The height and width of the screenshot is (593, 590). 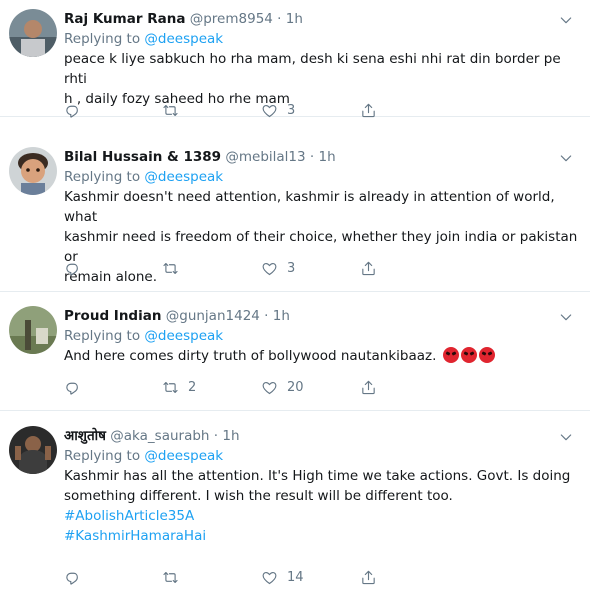 What do you see at coordinates (159, 436) in the screenshot?
I see `user-handle: @aka_saurabh` at bounding box center [159, 436].